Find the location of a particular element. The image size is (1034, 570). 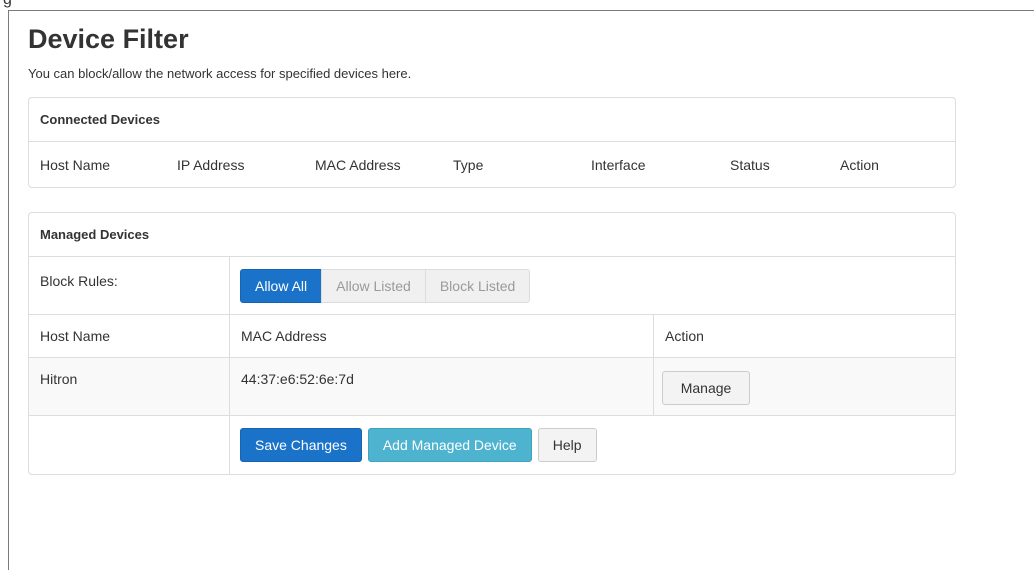

block-rules-segmented-control: Allow All Allow Listed Block Listed is located at coordinates (385, 285).